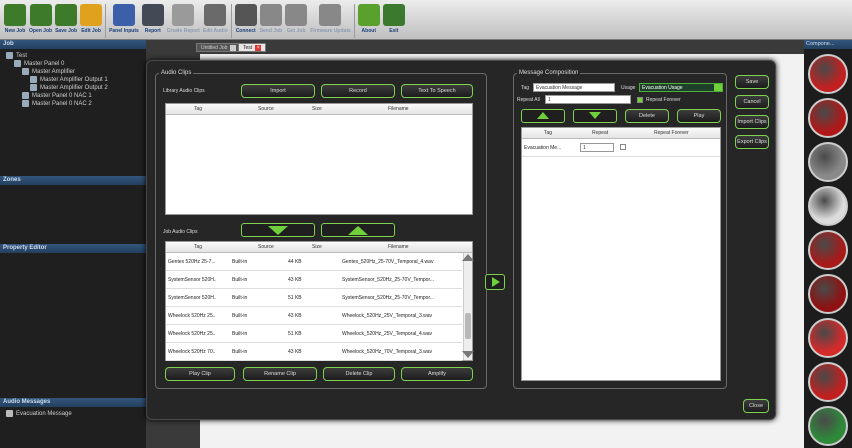 The image size is (852, 448). What do you see at coordinates (393, 15) in the screenshot?
I see `exit-icon` at bounding box center [393, 15].